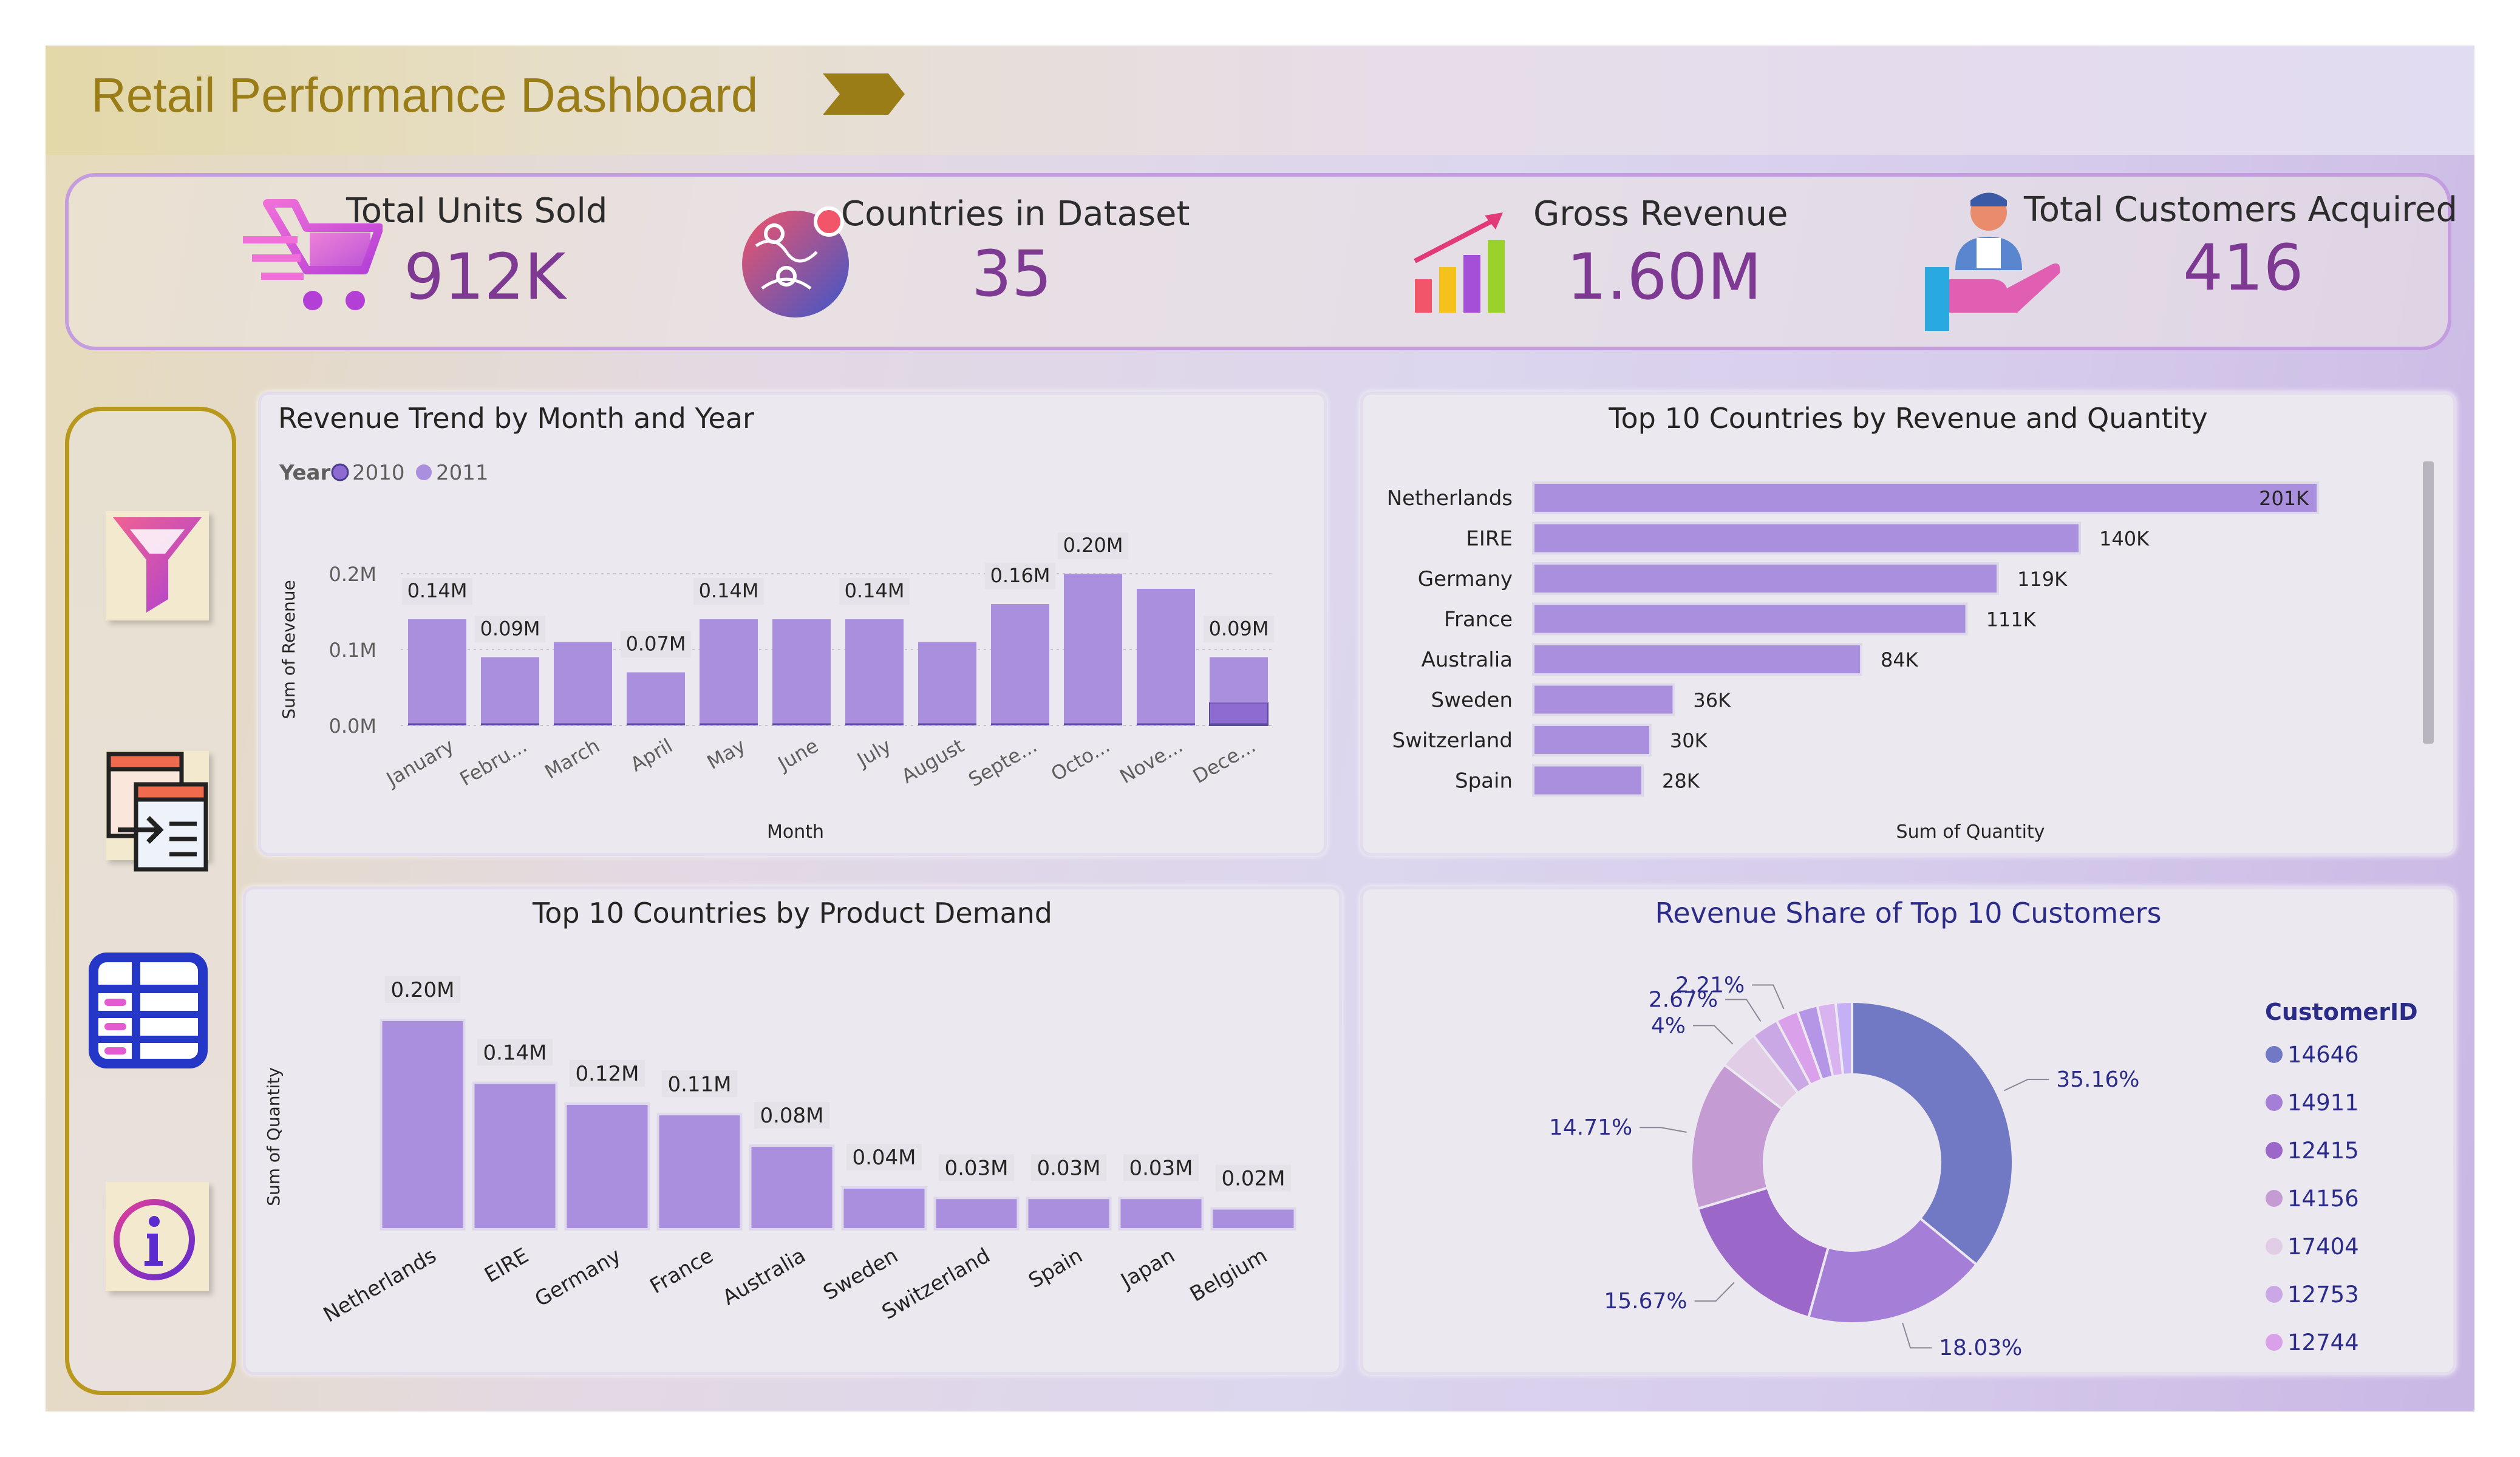 The image size is (2520, 1457). I want to click on legend-label: 12753, so click(2323, 1295).